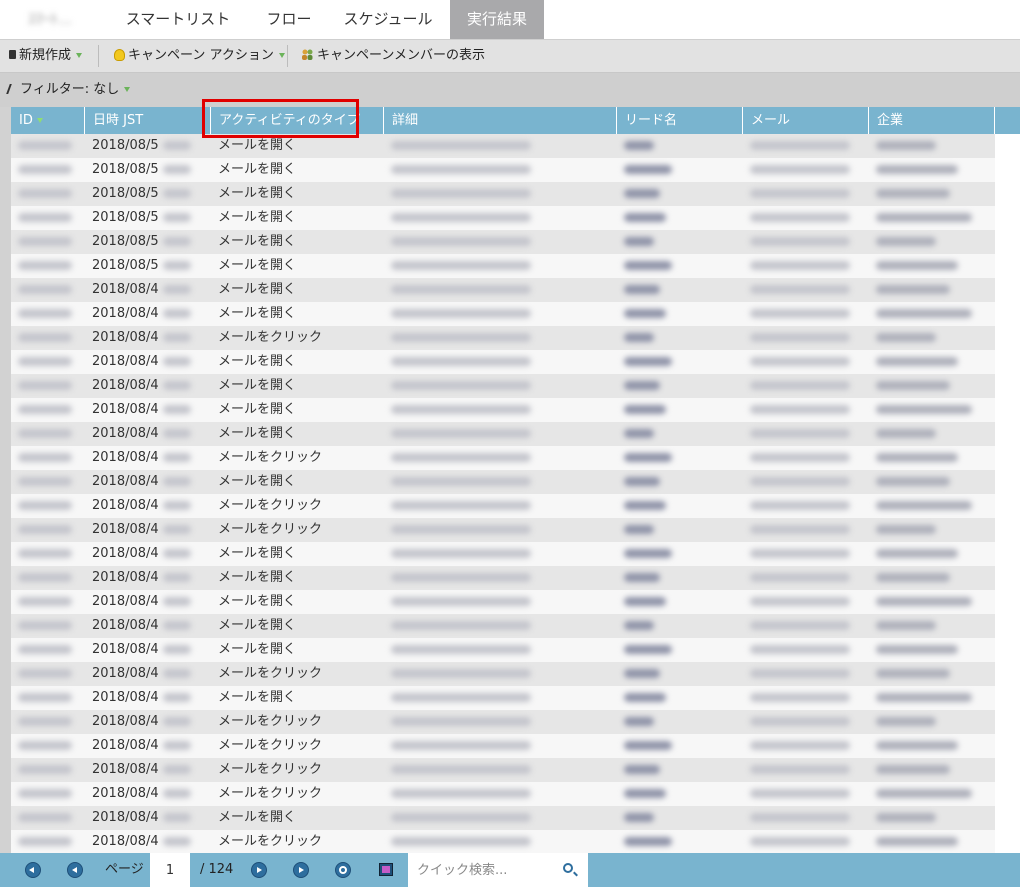 The image size is (1020, 887). What do you see at coordinates (497, 19) in the screenshot?
I see `tab-results: 実行結果` at bounding box center [497, 19].